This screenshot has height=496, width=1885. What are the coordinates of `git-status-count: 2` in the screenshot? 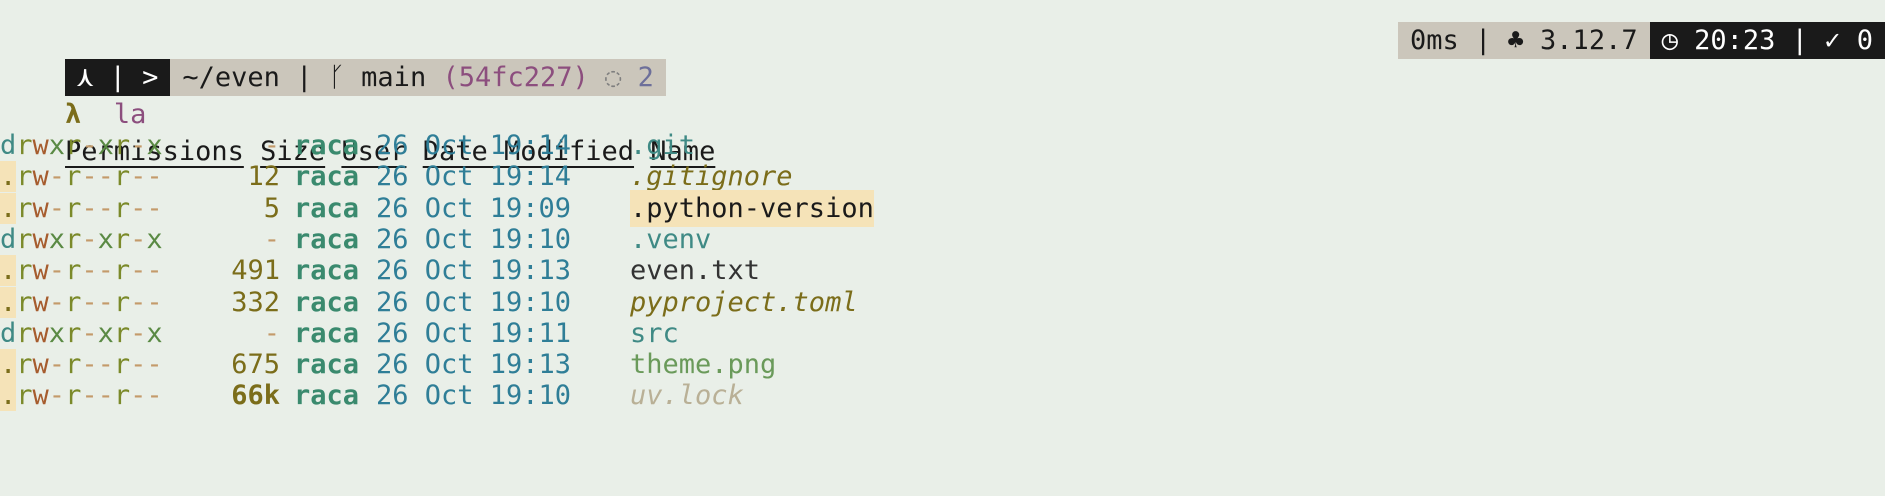 It's located at (645, 77).